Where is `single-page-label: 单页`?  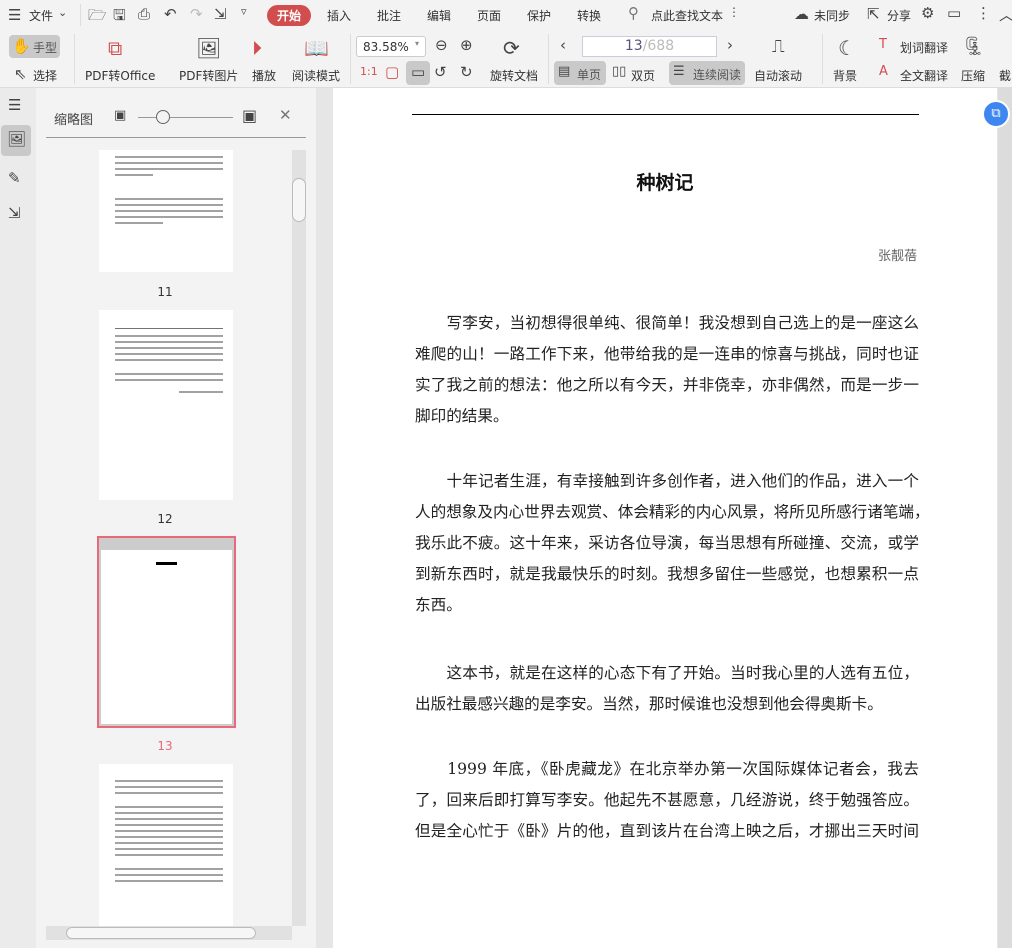 single-page-label: 单页 is located at coordinates (589, 75).